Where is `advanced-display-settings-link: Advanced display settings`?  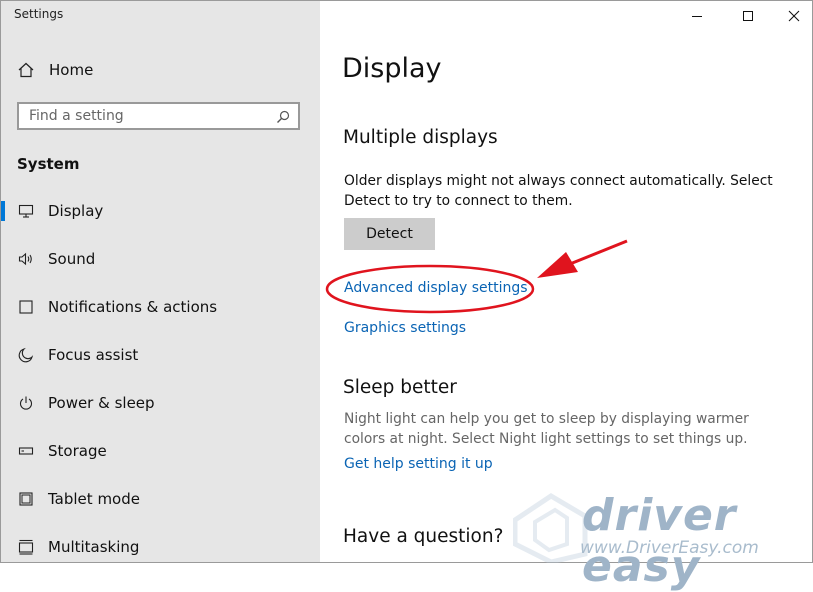 advanced-display-settings-link: Advanced display settings is located at coordinates (436, 288).